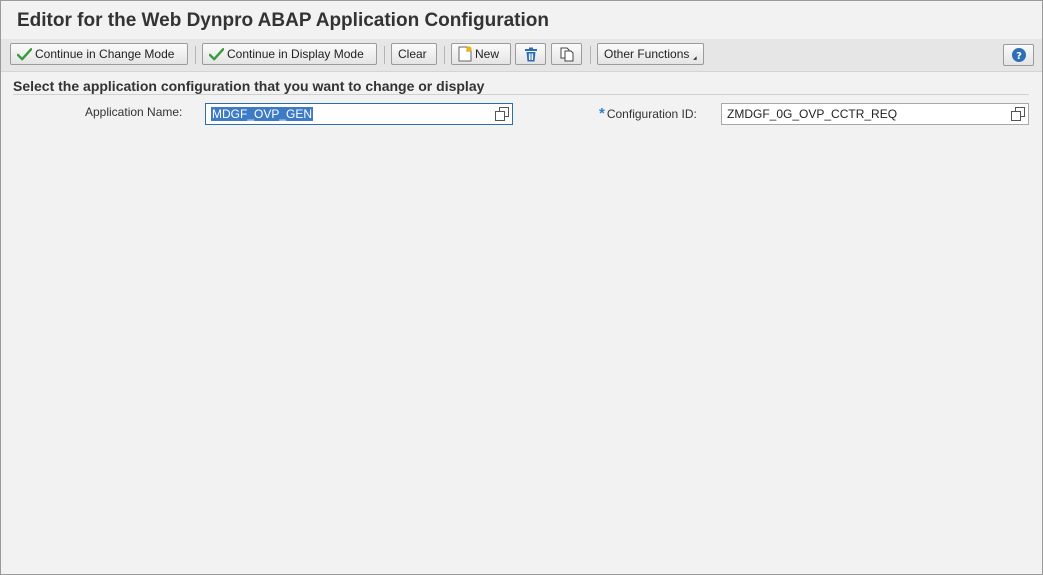  I want to click on continue-display-mode-button: Continue in Display Mode, so click(289, 54).